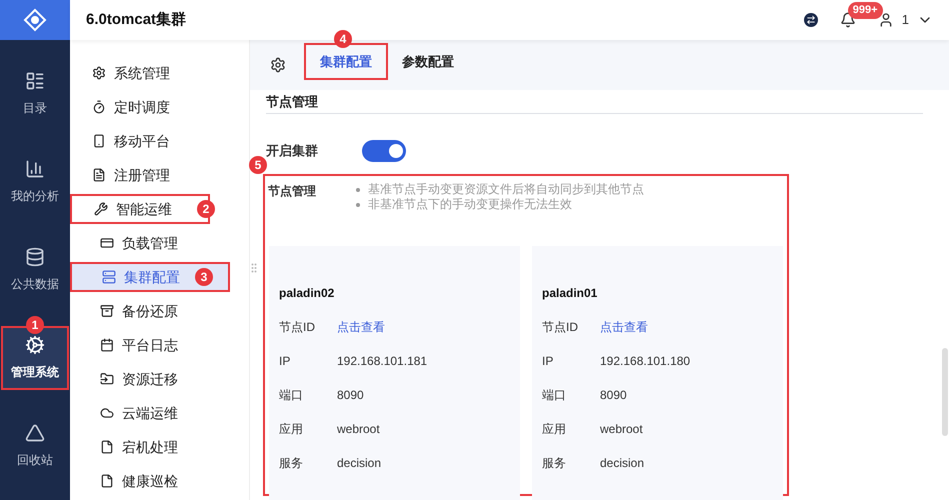 The width and height of the screenshot is (949, 500). What do you see at coordinates (35, 81) in the screenshot?
I see `list-icon` at bounding box center [35, 81].